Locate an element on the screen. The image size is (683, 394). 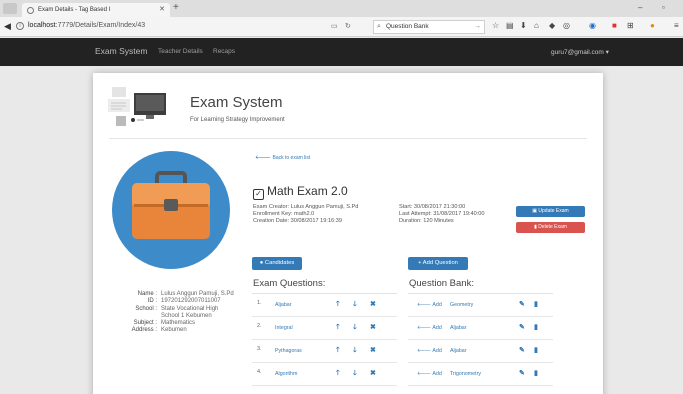
reload-icon: ↻ is located at coordinates (348, 26).